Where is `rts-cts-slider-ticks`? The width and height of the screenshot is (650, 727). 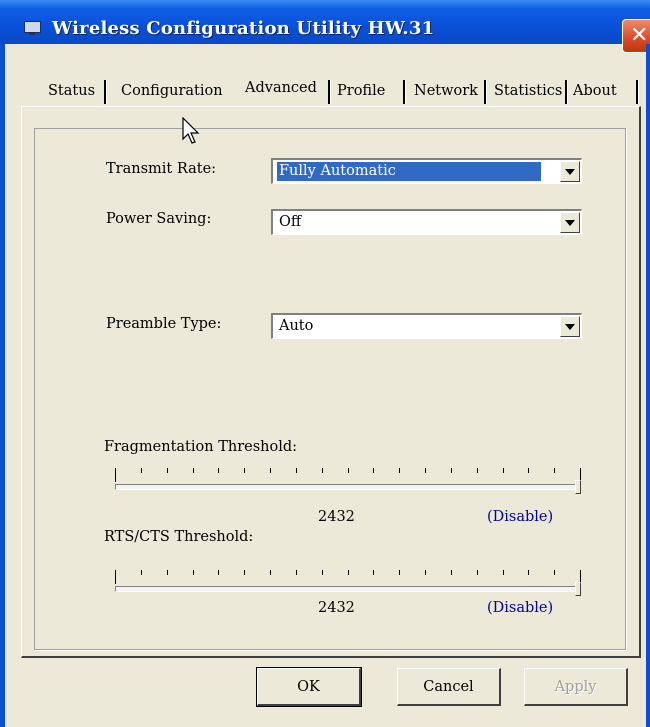
rts-cts-slider-ticks is located at coordinates (348, 577).